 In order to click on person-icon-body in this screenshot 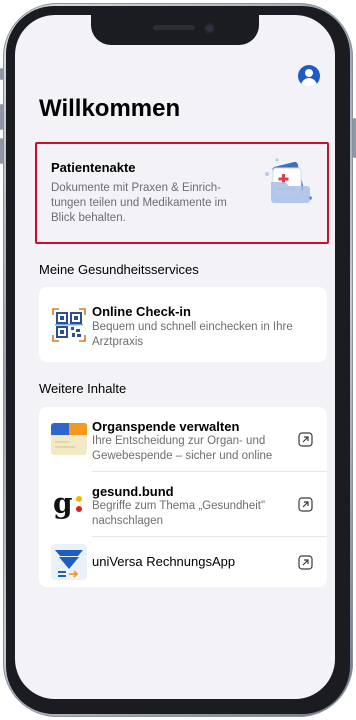, I will do `click(309, 82)`.